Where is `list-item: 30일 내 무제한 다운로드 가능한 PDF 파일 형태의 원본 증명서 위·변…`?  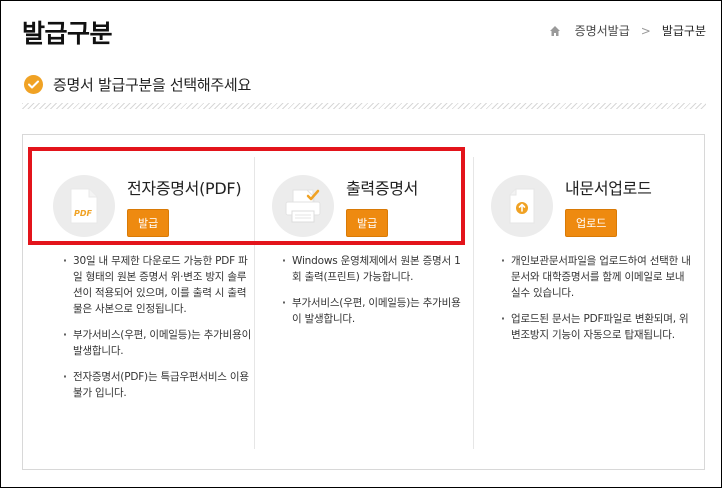 list-item: 30일 내 무제한 다운로드 가능한 PDF 파일 형태의 원본 증명서 위·변… is located at coordinates (158, 285).